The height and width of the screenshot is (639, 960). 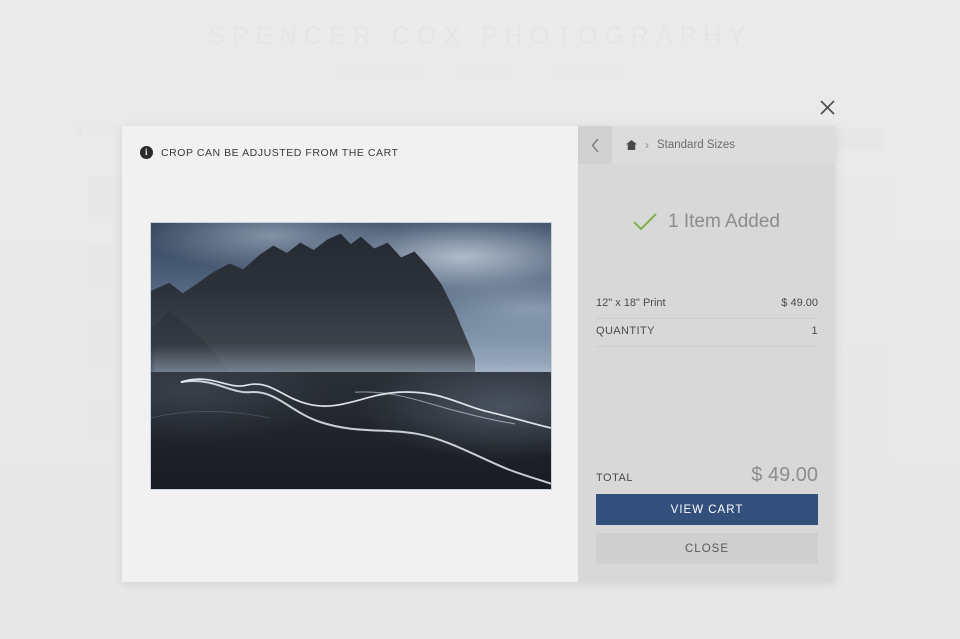 What do you see at coordinates (707, 305) in the screenshot?
I see `cart-line-item: 12" x 18" Print $ 49.00` at bounding box center [707, 305].